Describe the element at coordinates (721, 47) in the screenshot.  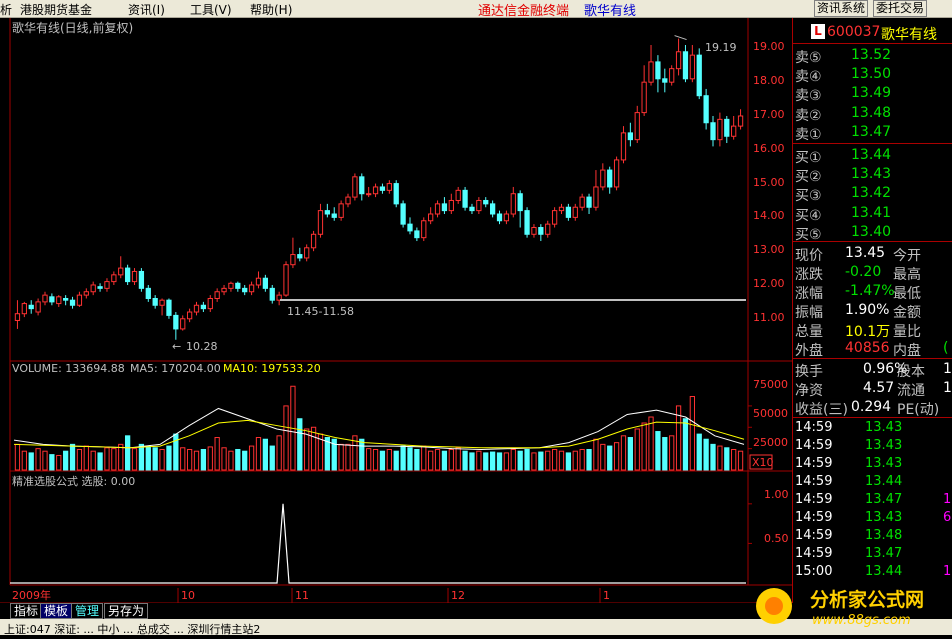
I see `high-annotation: 19.19` at that location.